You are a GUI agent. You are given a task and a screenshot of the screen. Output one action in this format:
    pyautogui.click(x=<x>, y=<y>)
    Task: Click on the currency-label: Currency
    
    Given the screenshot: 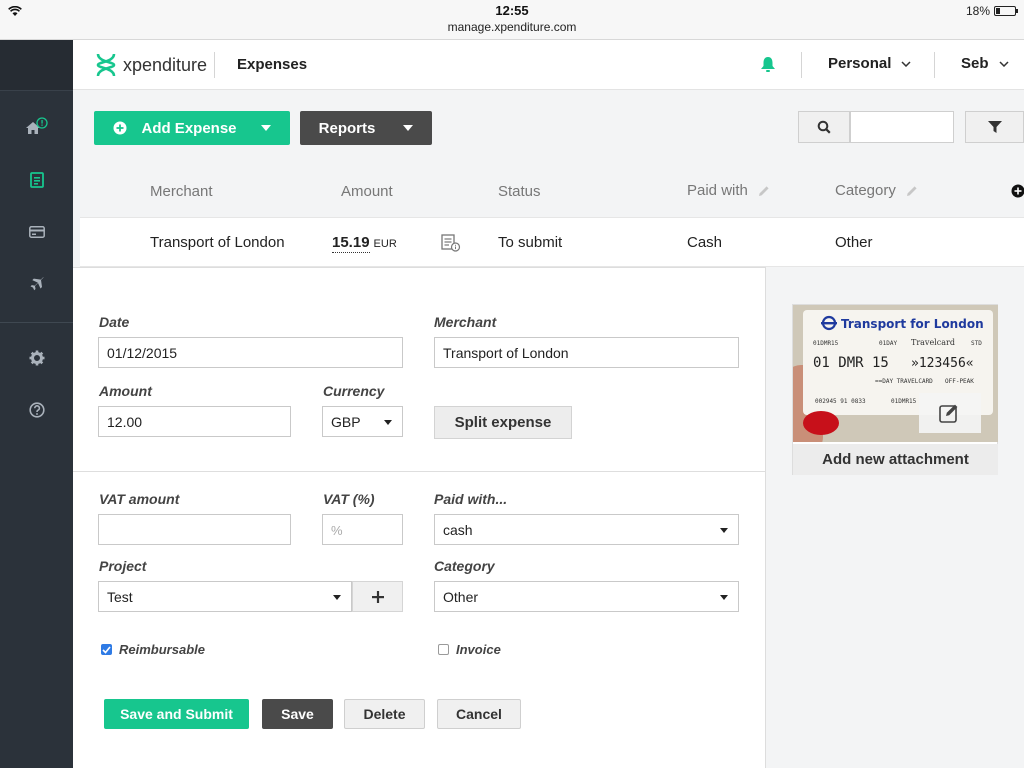 What is the action you would take?
    pyautogui.click(x=354, y=391)
    